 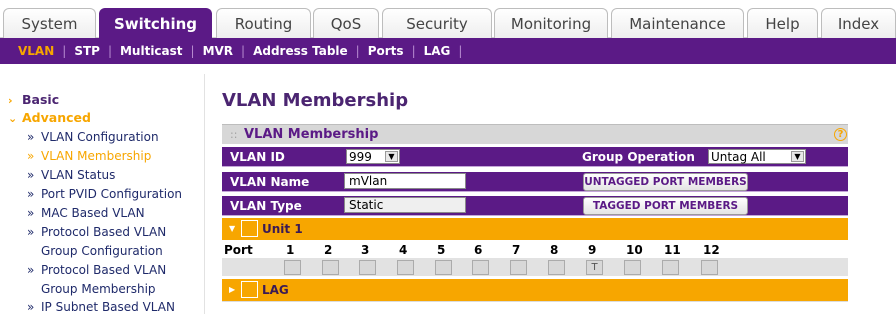 What do you see at coordinates (441, 250) in the screenshot?
I see `port-number: 5` at bounding box center [441, 250].